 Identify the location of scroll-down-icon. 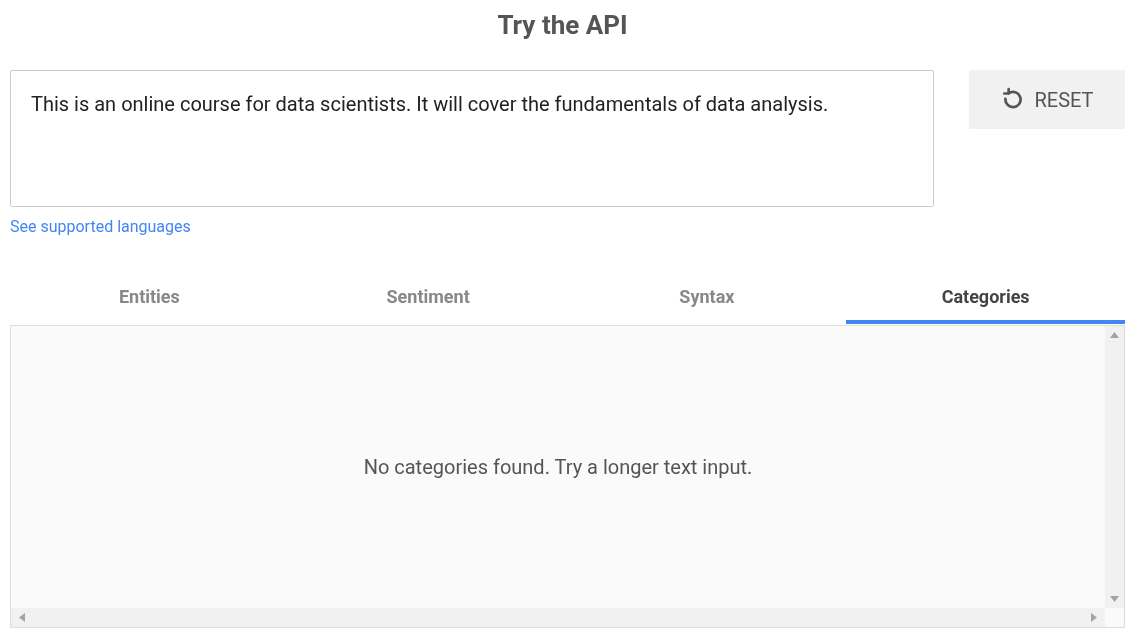
(1114, 599).